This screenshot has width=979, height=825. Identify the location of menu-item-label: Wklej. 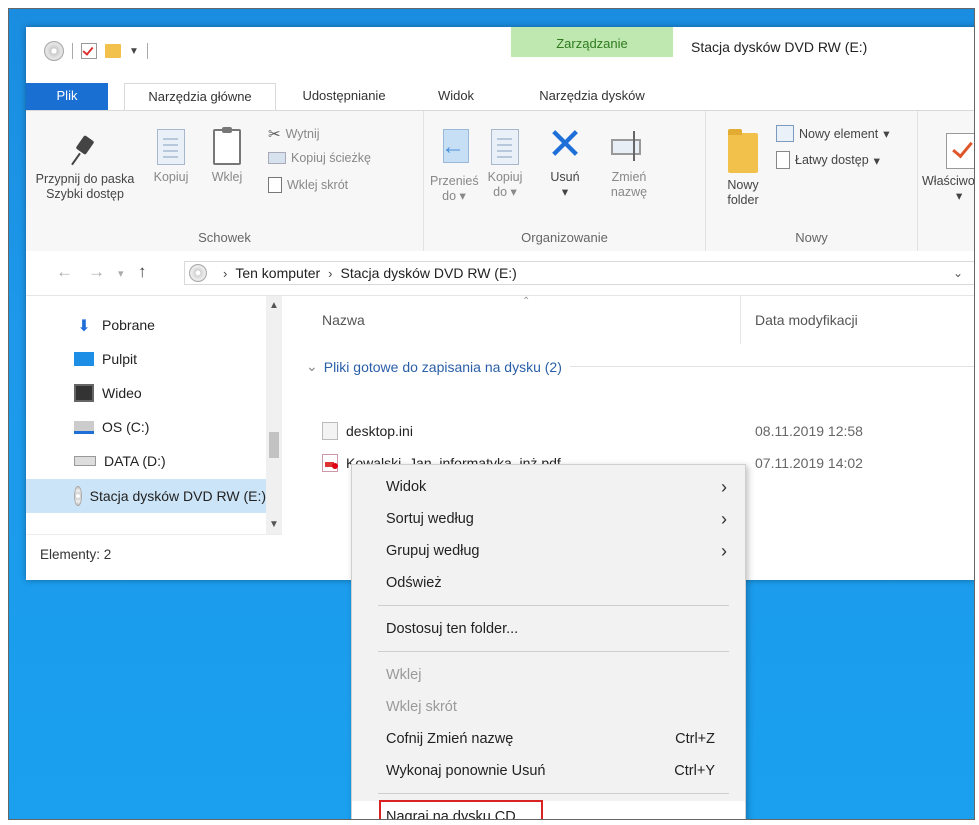
(404, 675).